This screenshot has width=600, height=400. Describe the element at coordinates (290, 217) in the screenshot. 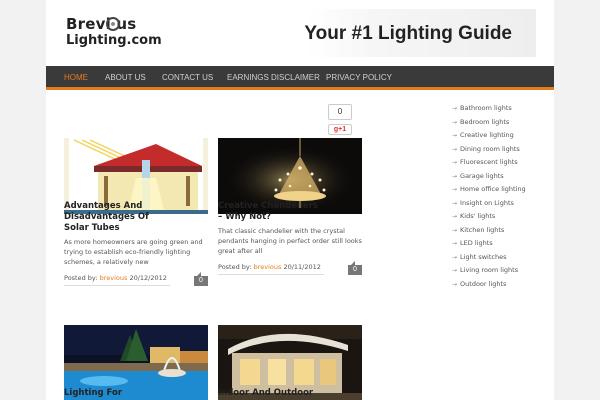

I see `post-title-line: – Why Not?` at that location.